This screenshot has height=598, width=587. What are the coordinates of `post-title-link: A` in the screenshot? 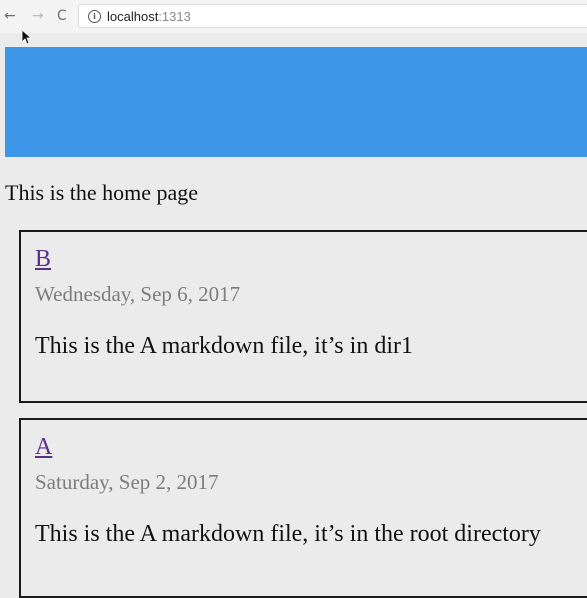 It's located at (43, 447).